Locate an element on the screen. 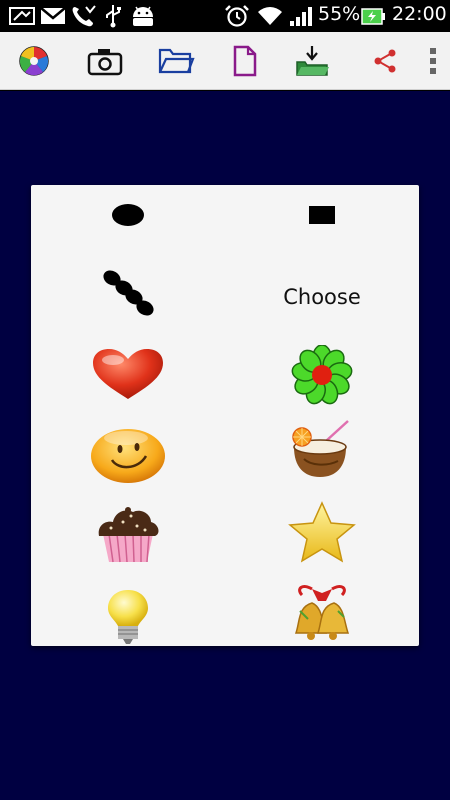  open-folder-icon is located at coordinates (176, 61).